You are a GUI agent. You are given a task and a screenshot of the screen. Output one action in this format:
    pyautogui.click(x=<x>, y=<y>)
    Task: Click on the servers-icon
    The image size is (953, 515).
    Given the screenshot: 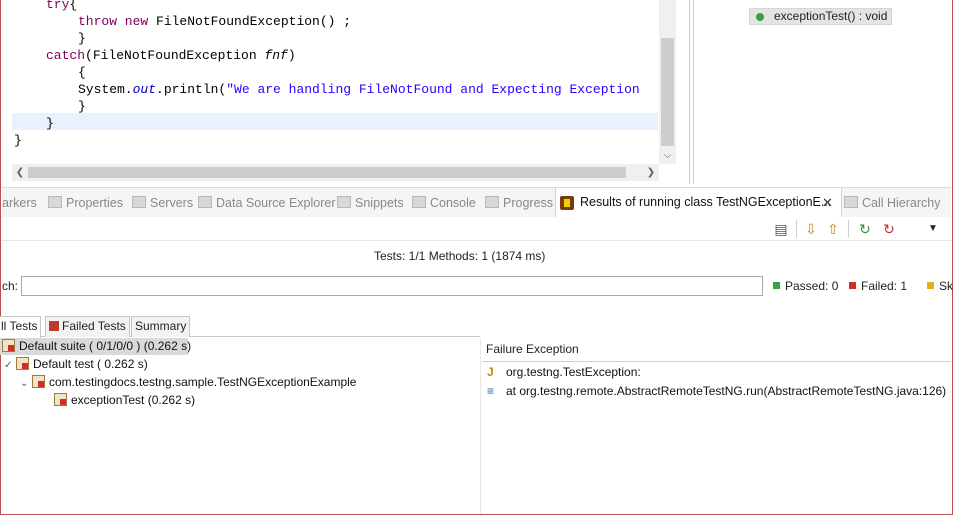 What is the action you would take?
    pyautogui.click(x=139, y=202)
    